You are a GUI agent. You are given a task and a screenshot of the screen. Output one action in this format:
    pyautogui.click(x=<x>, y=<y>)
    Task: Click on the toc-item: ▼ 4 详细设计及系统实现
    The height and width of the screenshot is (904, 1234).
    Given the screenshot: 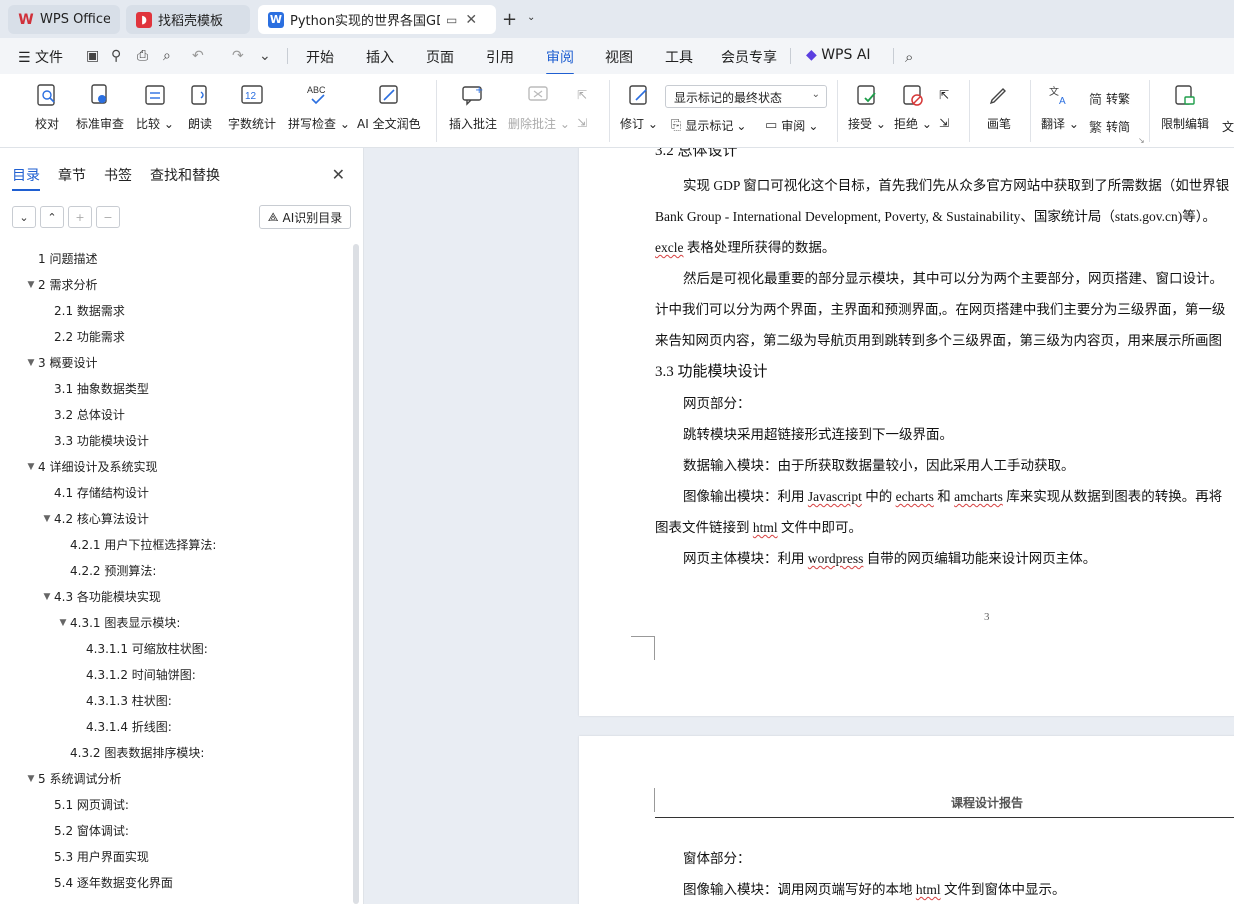 What is the action you would take?
    pyautogui.click(x=91, y=466)
    